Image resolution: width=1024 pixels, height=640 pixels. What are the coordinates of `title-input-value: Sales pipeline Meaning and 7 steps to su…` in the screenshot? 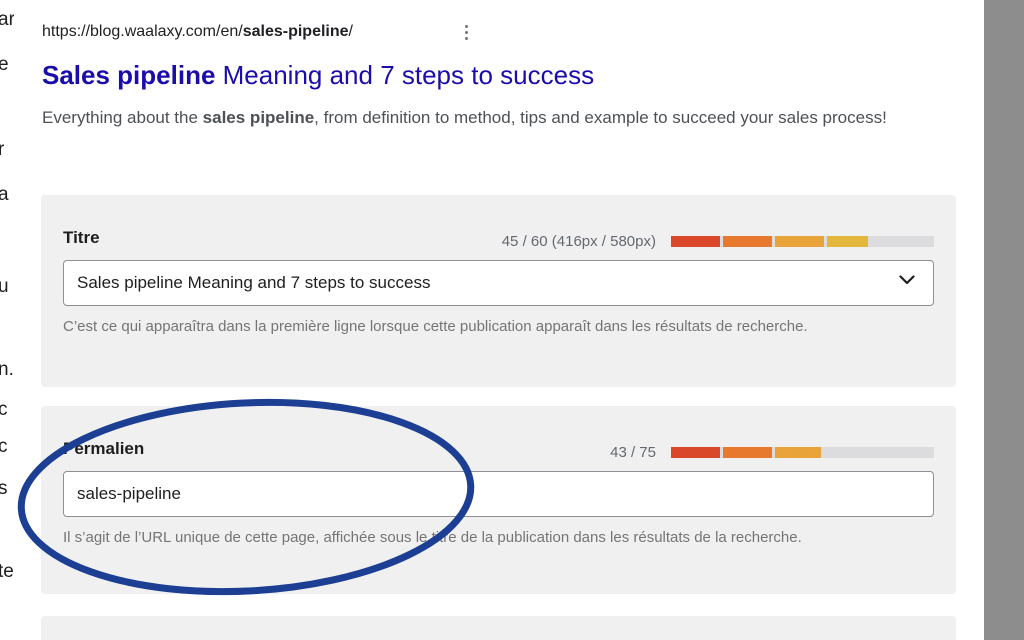 It's located at (254, 282).